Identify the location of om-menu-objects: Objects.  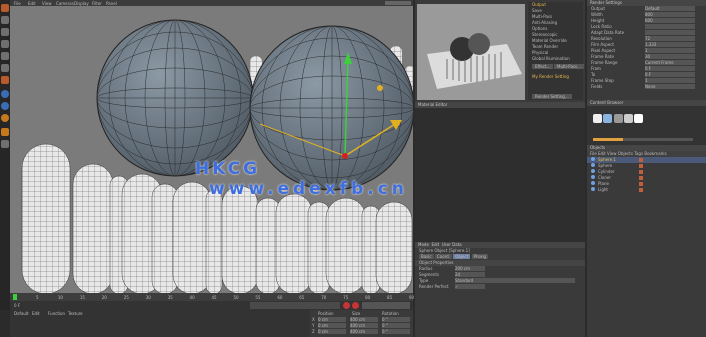
(625, 153).